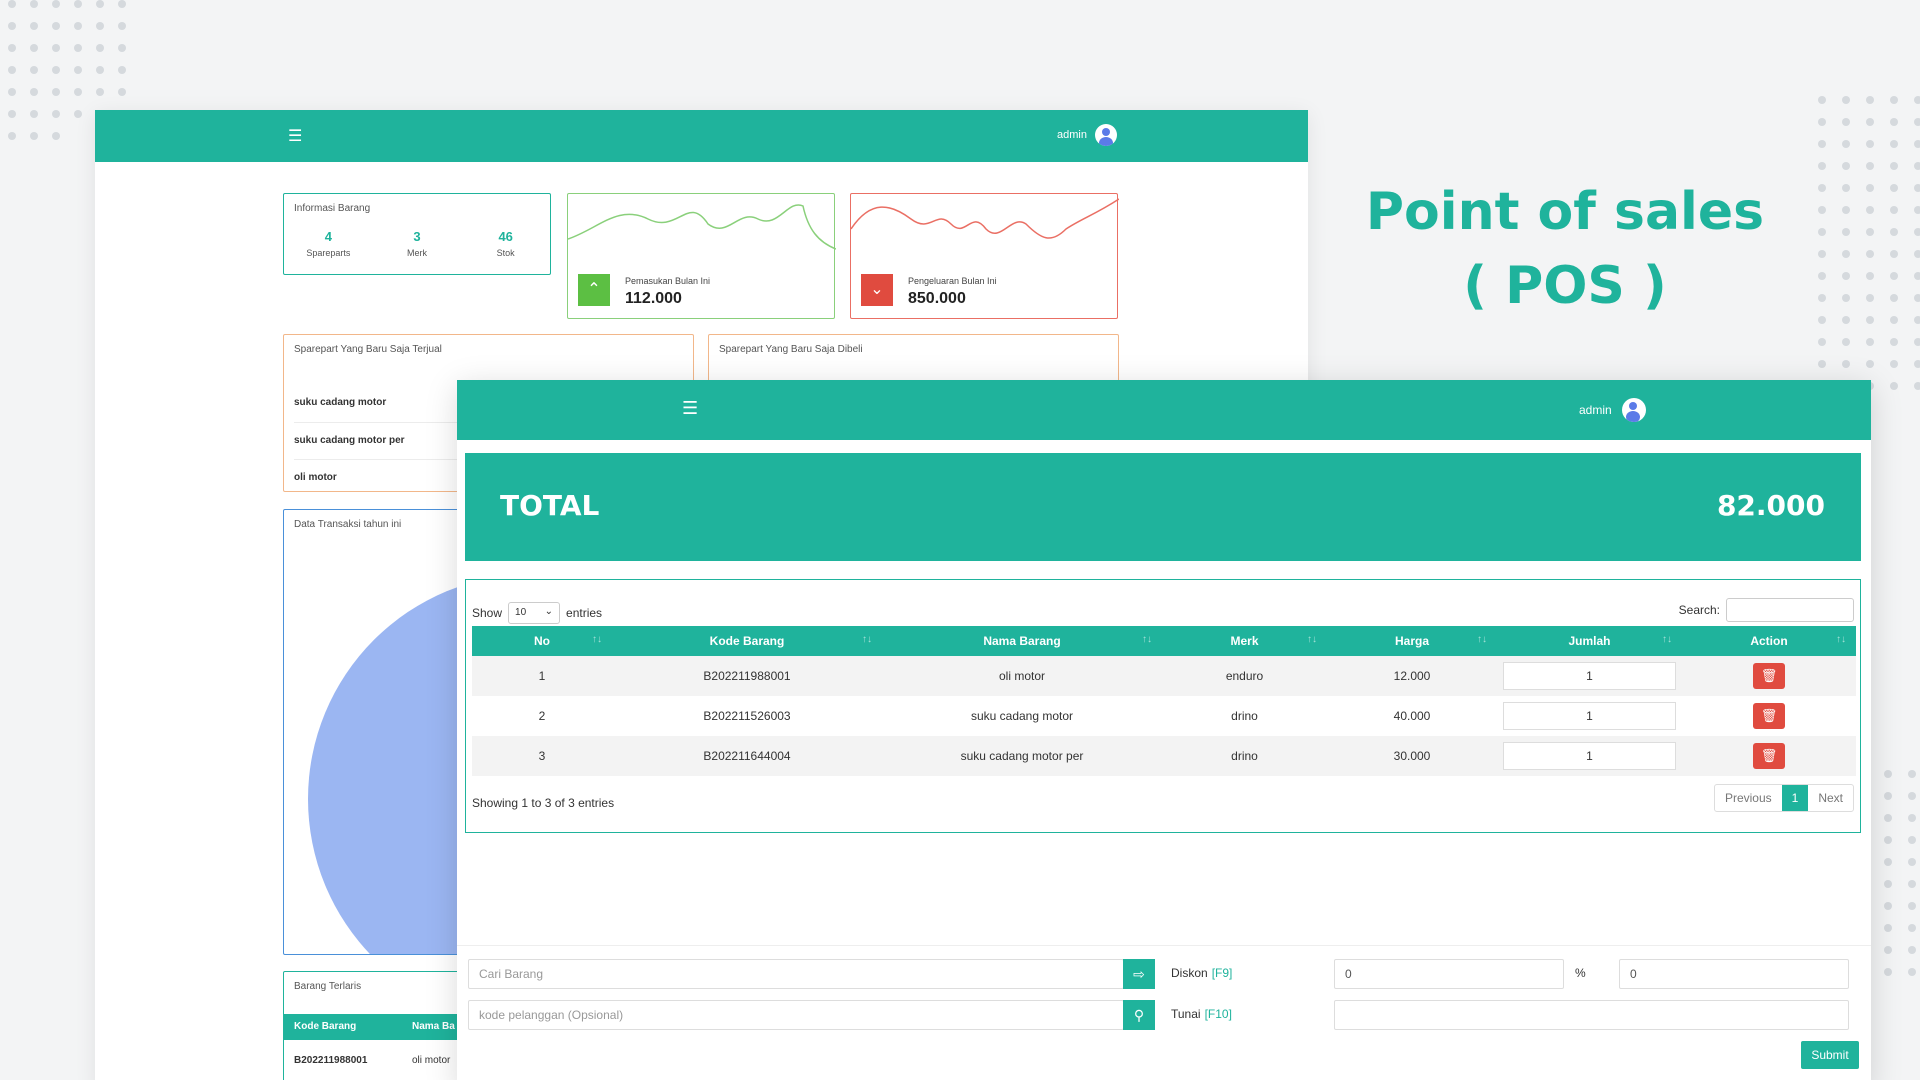 This screenshot has width=1920, height=1080. What do you see at coordinates (328, 253) in the screenshot?
I see `stat-label: Spareparts` at bounding box center [328, 253].